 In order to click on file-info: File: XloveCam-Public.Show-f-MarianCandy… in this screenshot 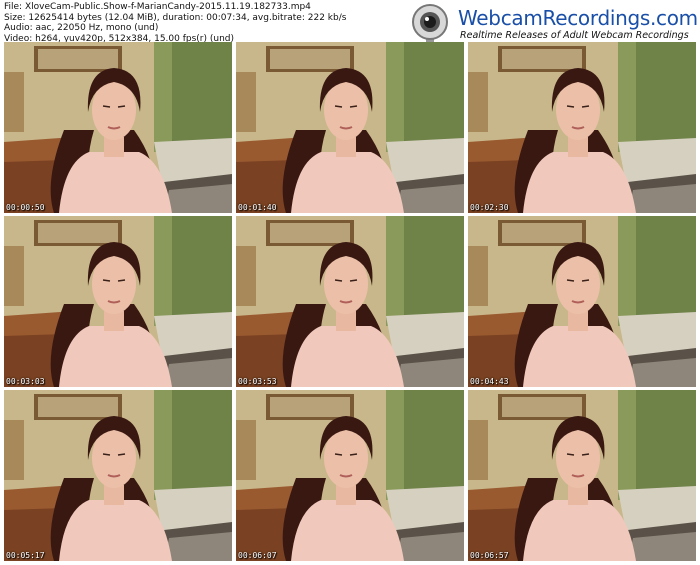, I will do `click(175, 23)`.